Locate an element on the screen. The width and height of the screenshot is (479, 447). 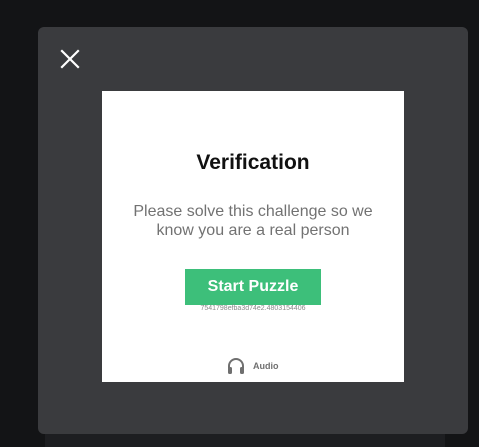
audio-label: Audio is located at coordinates (266, 366).